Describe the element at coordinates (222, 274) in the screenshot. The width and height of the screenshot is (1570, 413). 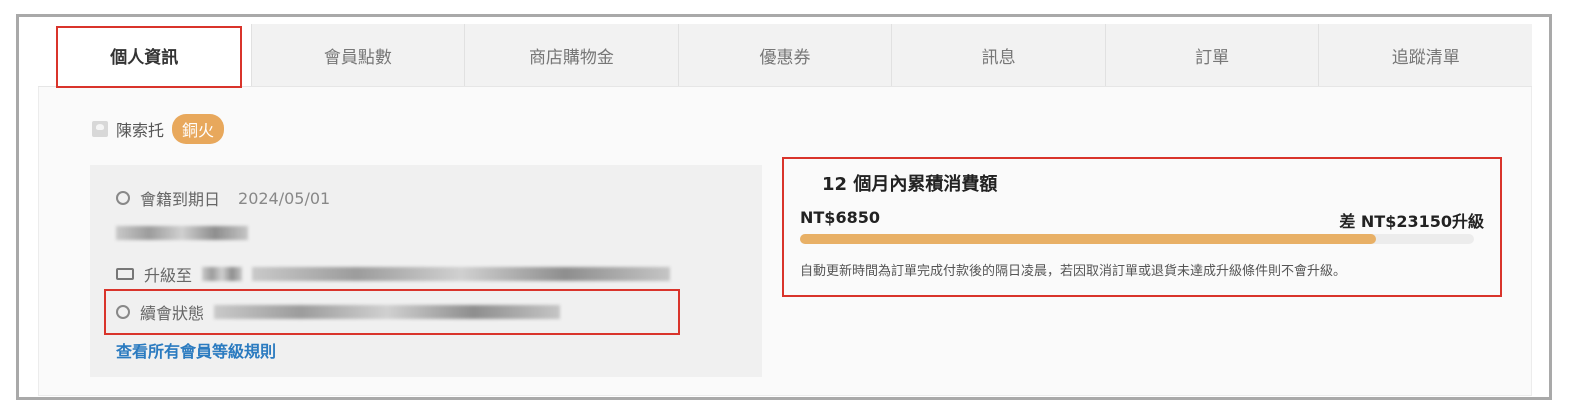
I see `redacted-tier` at that location.